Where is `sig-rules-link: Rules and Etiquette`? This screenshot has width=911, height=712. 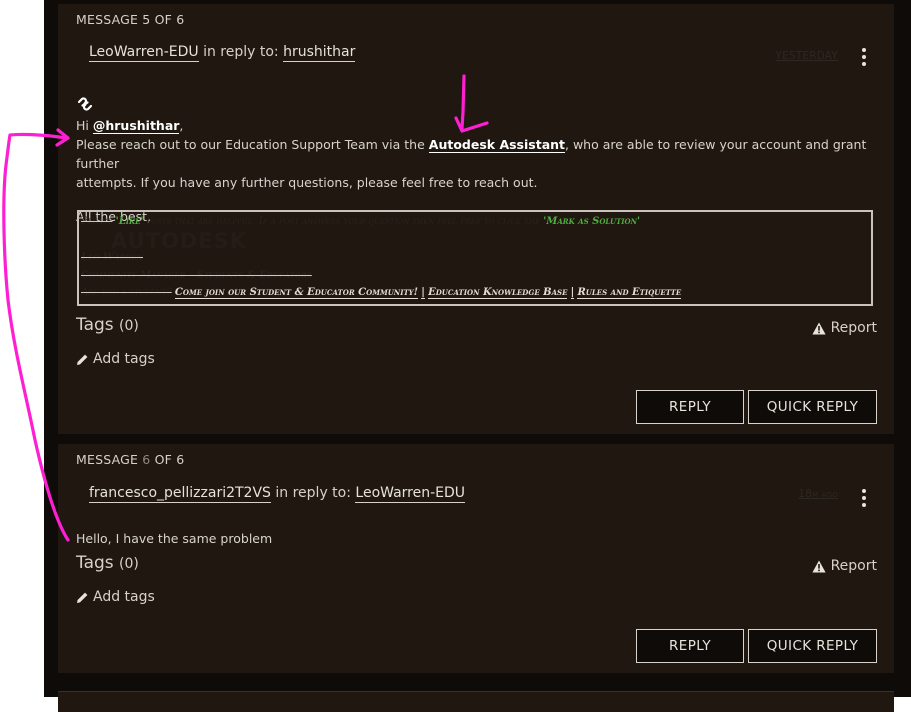
sig-rules-link: Rules and Etiquette is located at coordinates (629, 293).